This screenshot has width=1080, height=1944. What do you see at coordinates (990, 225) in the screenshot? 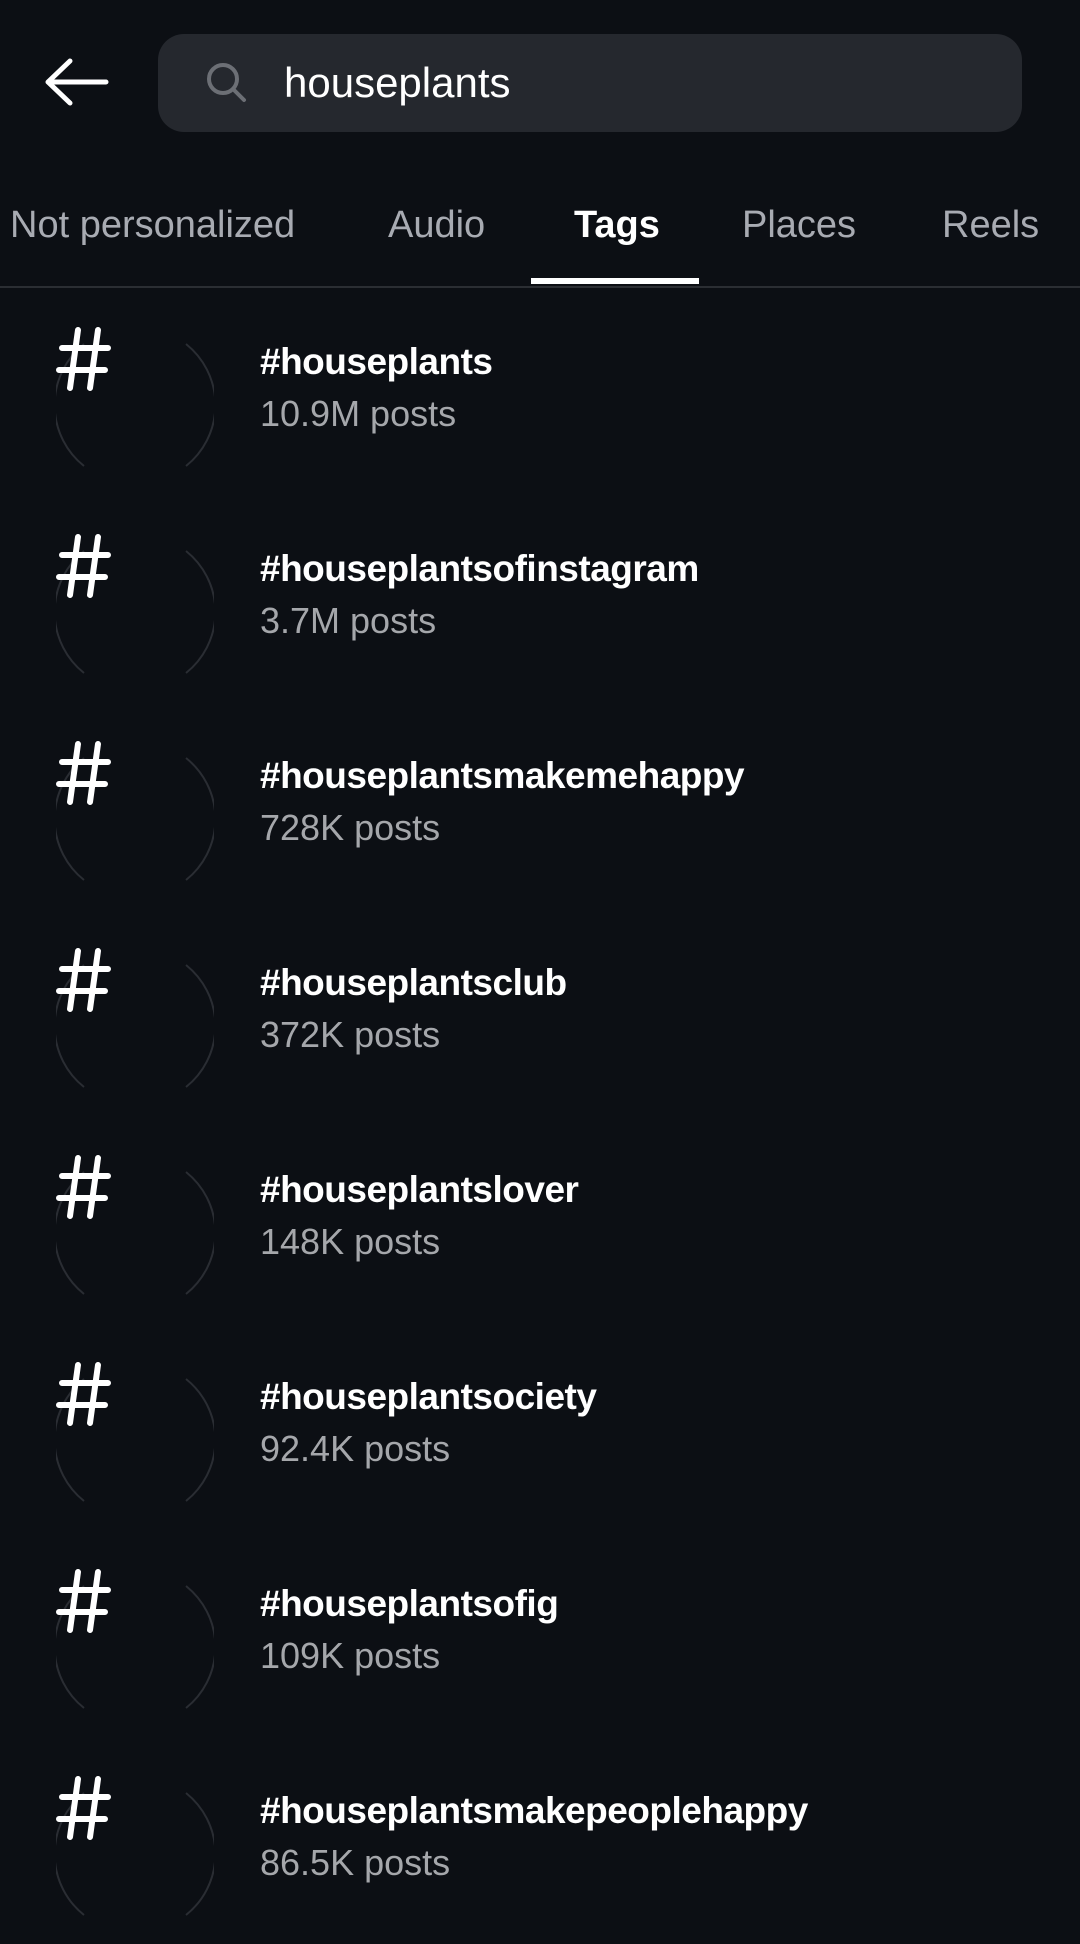
I see `tab-reels: Reels` at bounding box center [990, 225].